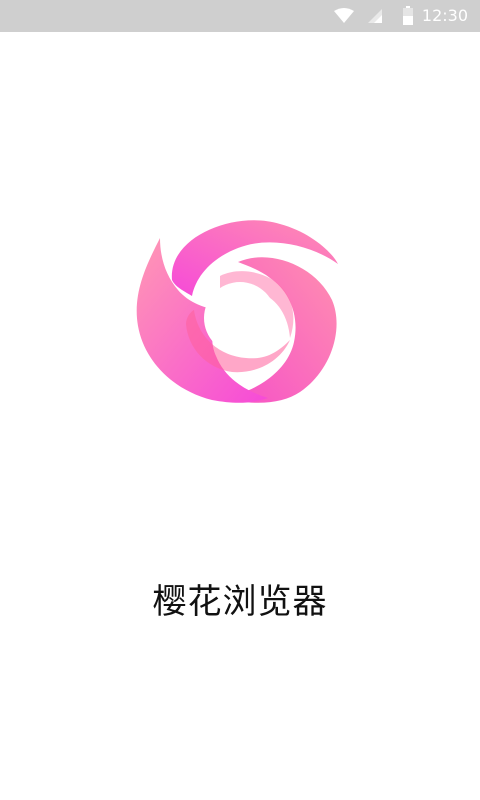  What do you see at coordinates (375, 16) in the screenshot?
I see `signal-icon` at bounding box center [375, 16].